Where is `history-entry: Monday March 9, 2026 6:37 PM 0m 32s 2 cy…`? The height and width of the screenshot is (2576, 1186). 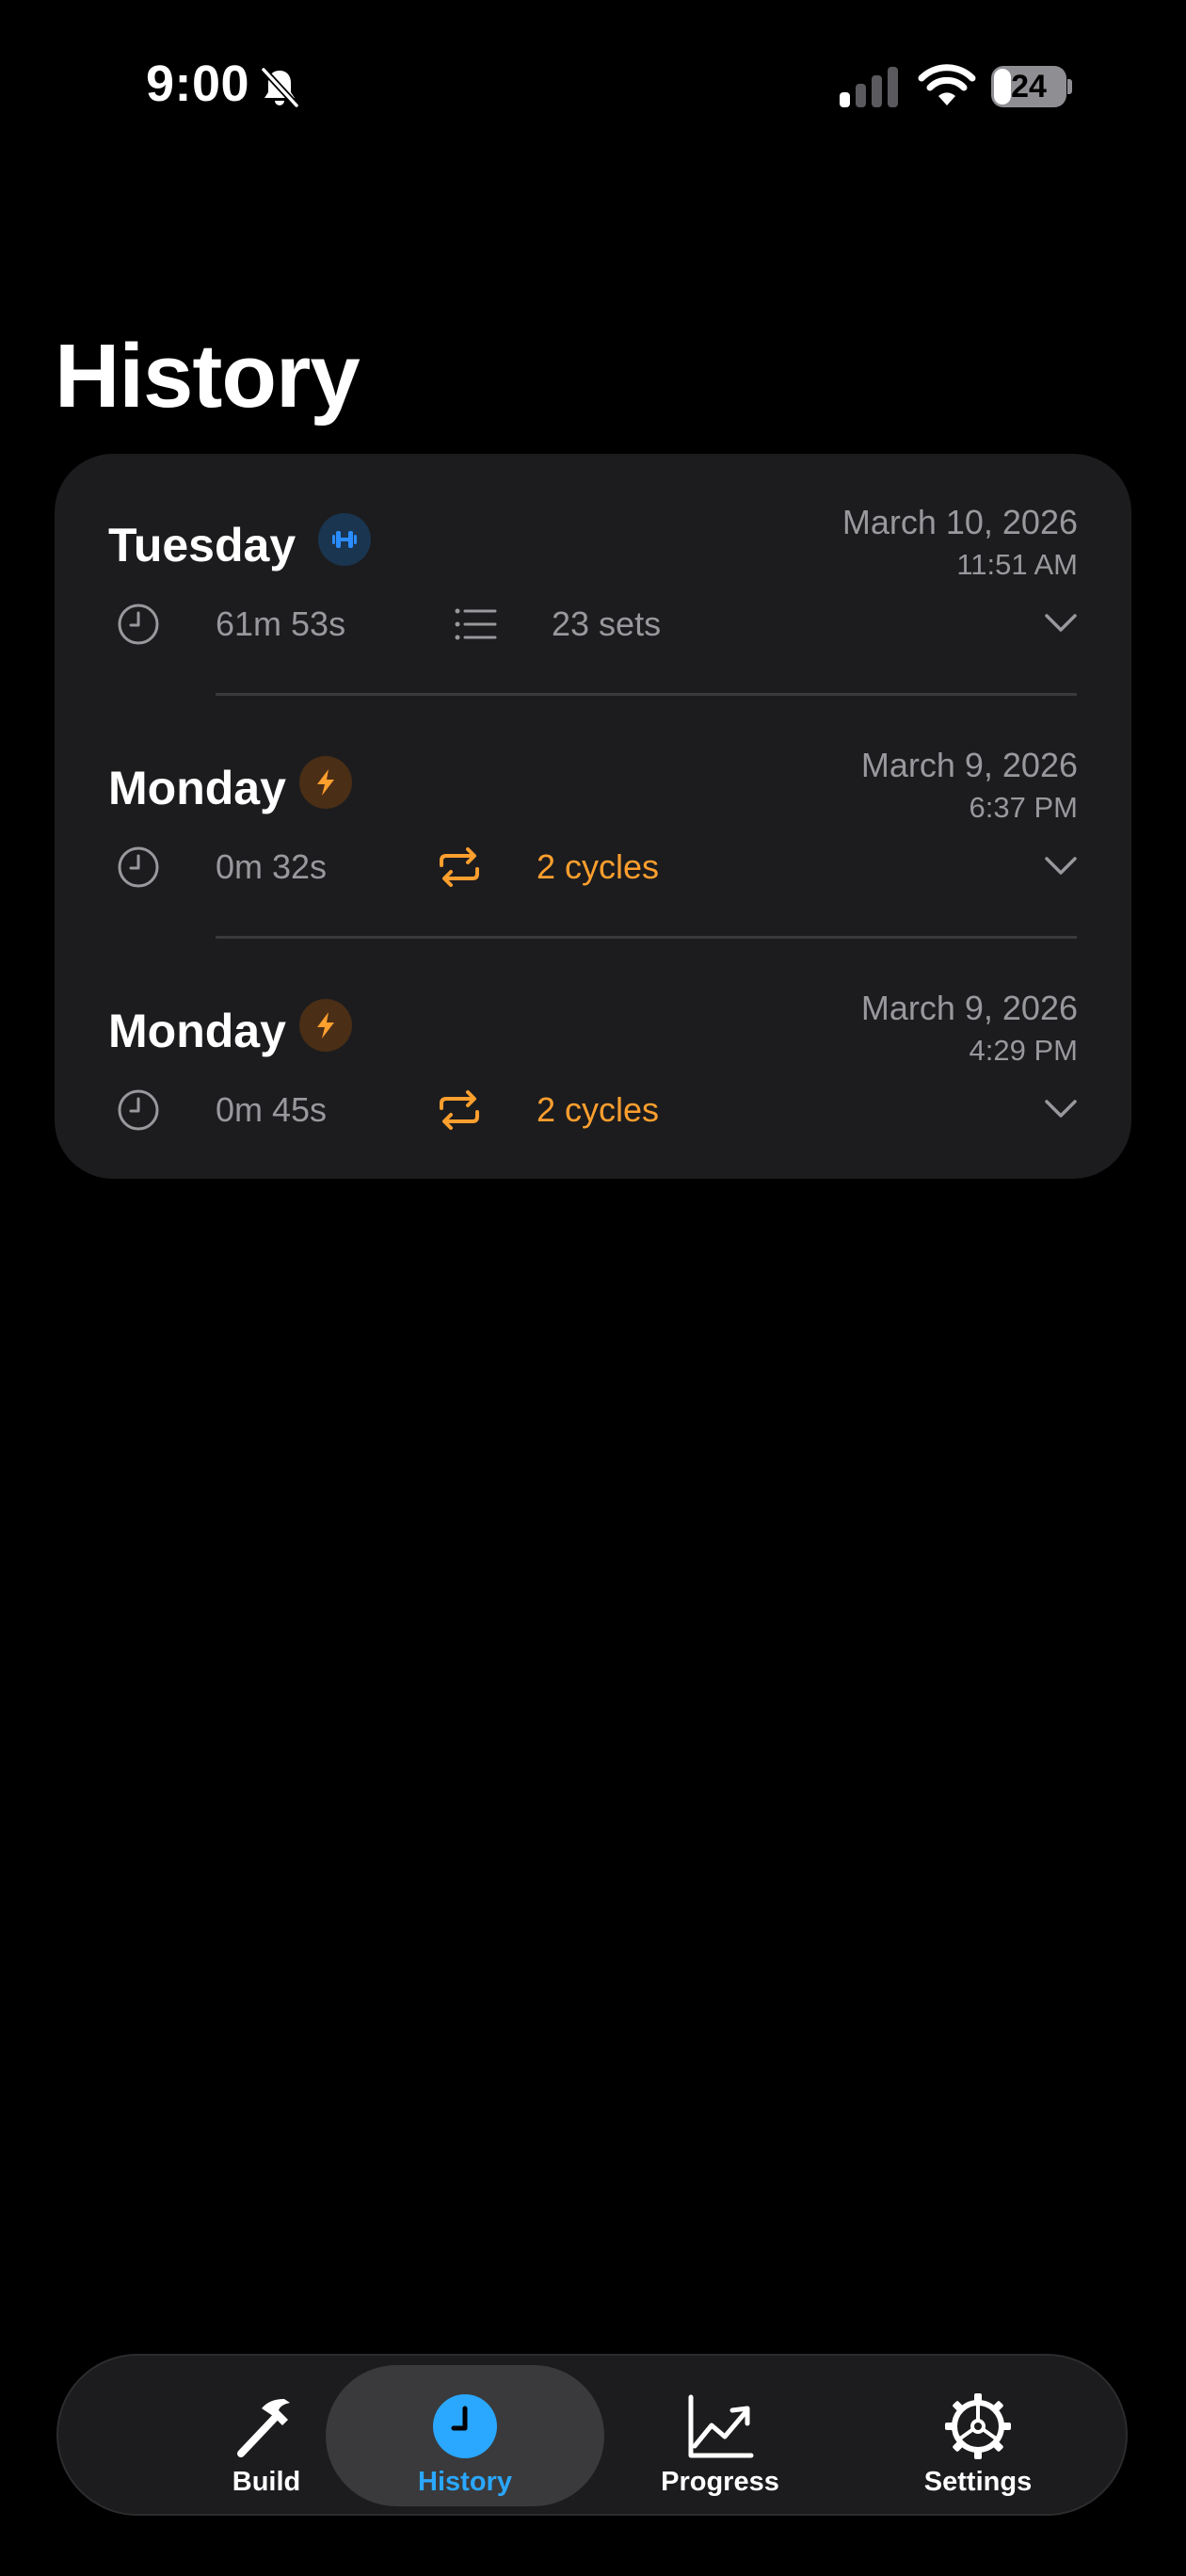
history-entry: Monday March 9, 2026 6:37 PM 0m 32s 2 cy… is located at coordinates (593, 818).